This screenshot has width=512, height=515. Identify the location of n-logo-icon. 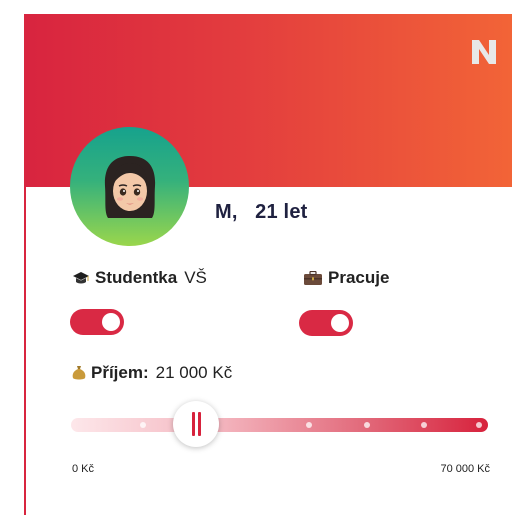
(484, 52).